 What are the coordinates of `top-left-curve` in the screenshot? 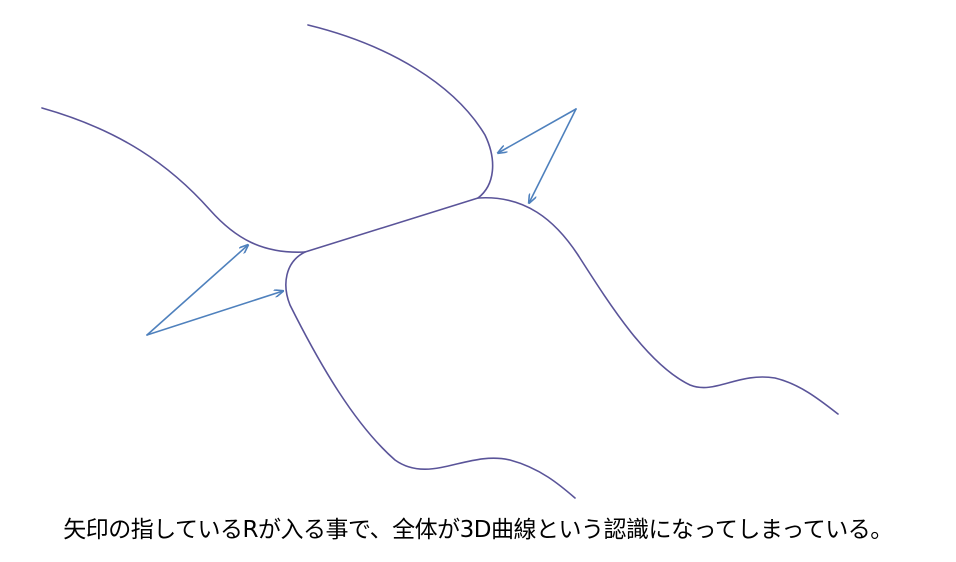 It's located at (173, 180).